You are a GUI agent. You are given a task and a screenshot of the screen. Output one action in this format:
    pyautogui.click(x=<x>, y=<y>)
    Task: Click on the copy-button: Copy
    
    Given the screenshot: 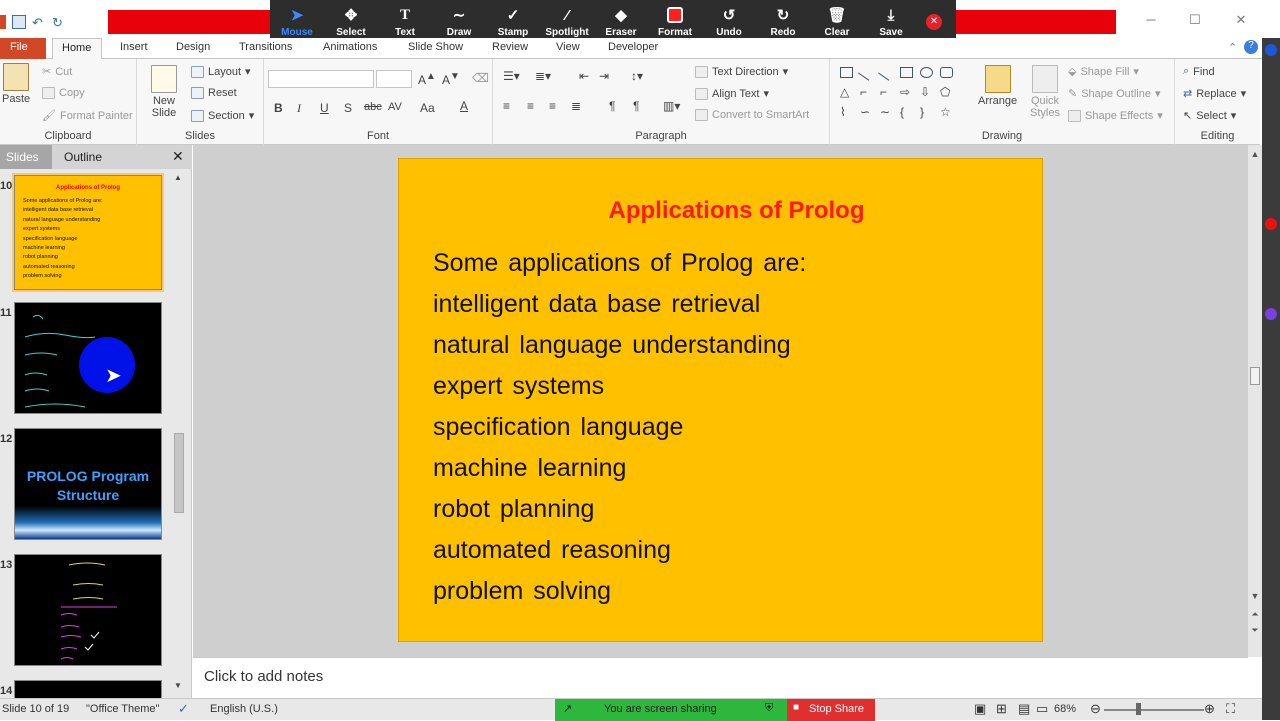 What is the action you would take?
    pyautogui.click(x=63, y=93)
    